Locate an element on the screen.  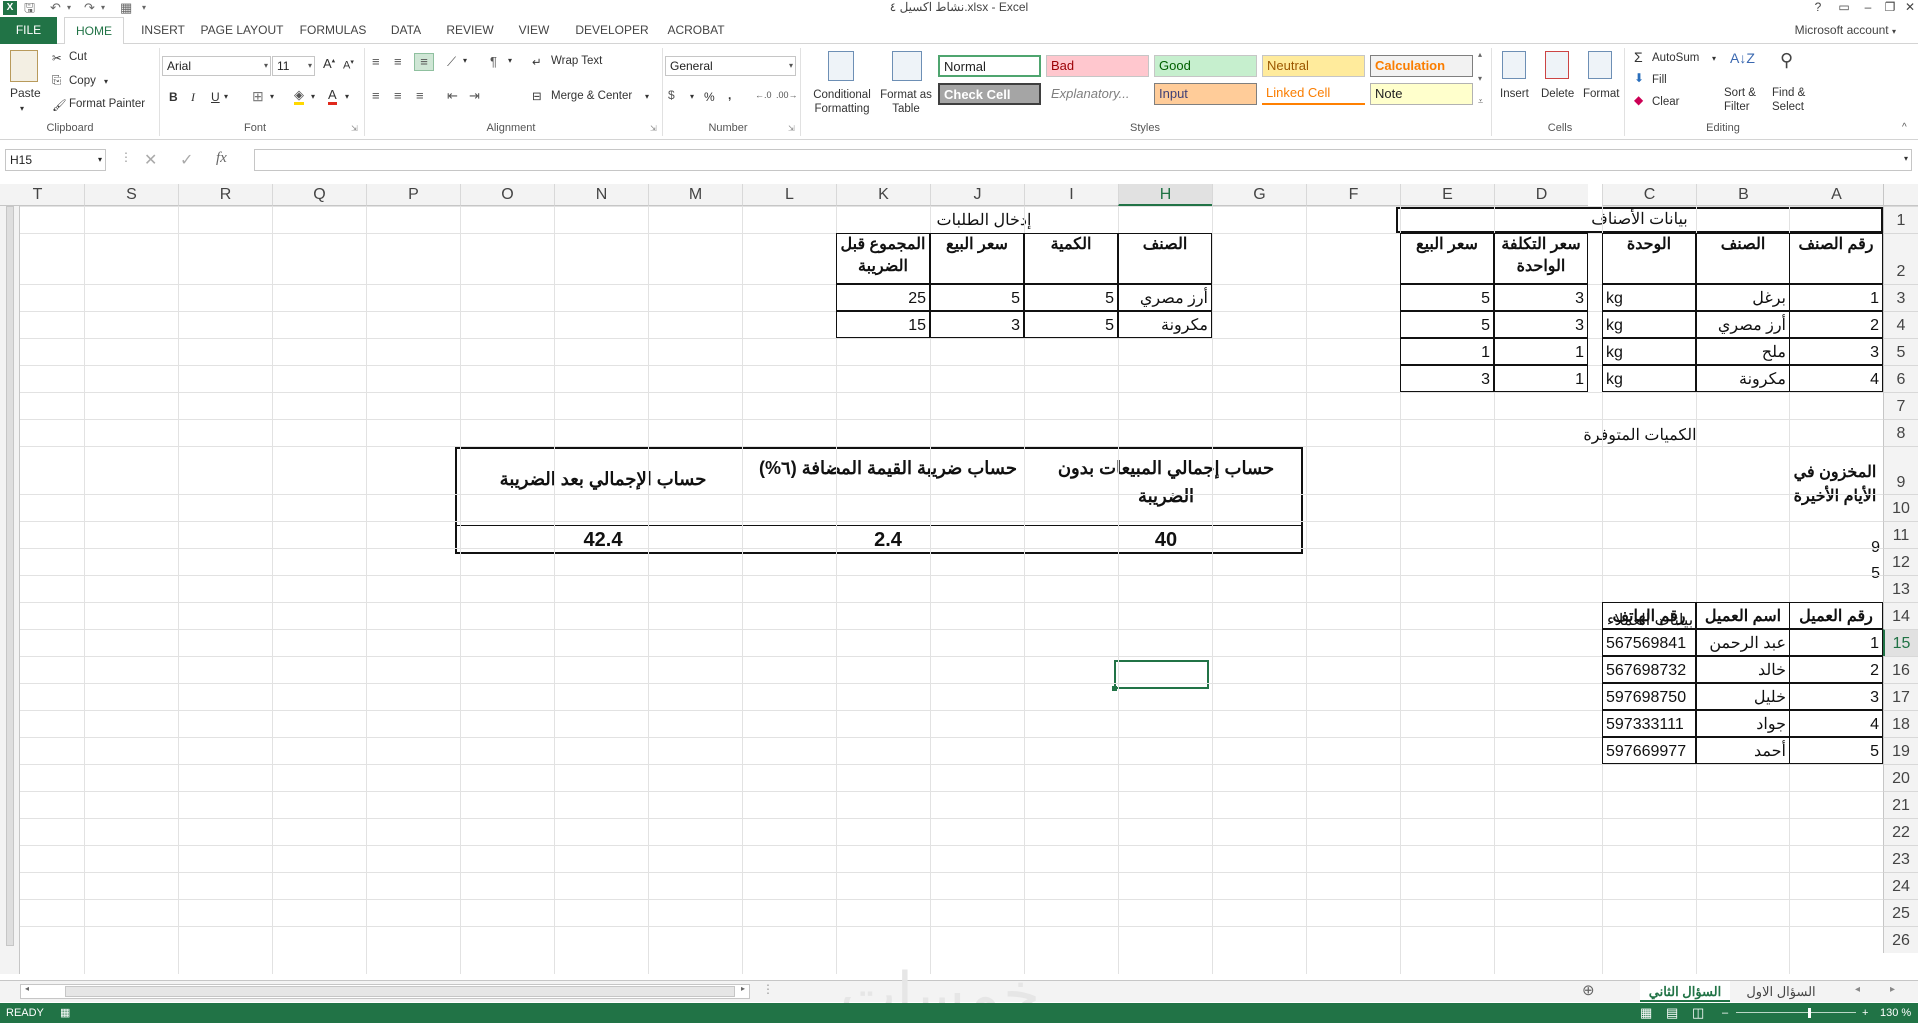
row-header-4: 4 is located at coordinates (1900, 324).